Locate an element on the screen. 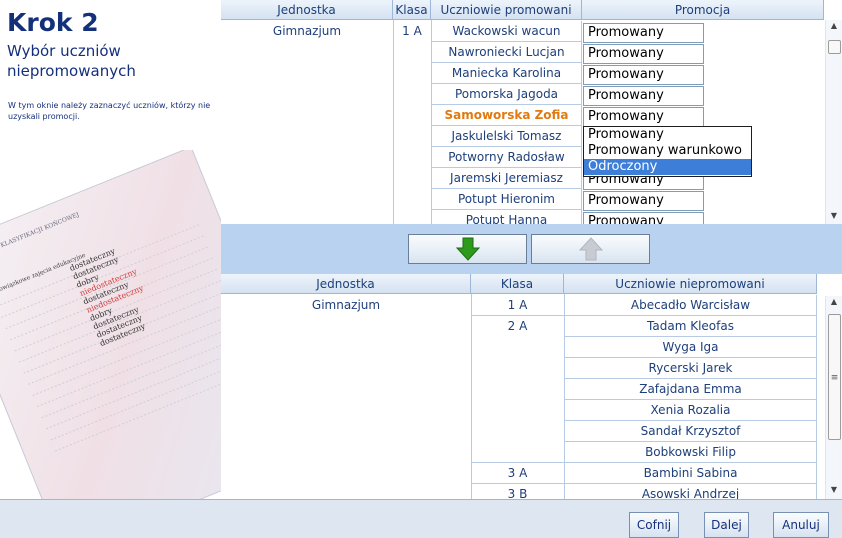 This screenshot has height=538, width=842. scroll-thumb is located at coordinates (834, 47).